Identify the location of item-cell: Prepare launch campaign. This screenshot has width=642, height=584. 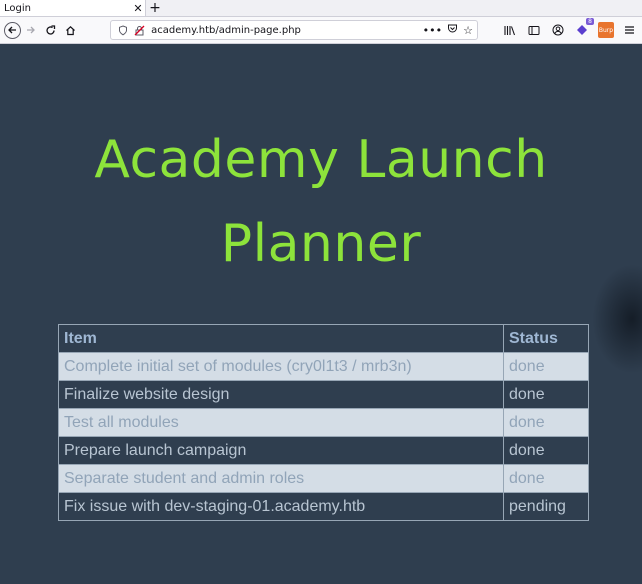
(281, 450).